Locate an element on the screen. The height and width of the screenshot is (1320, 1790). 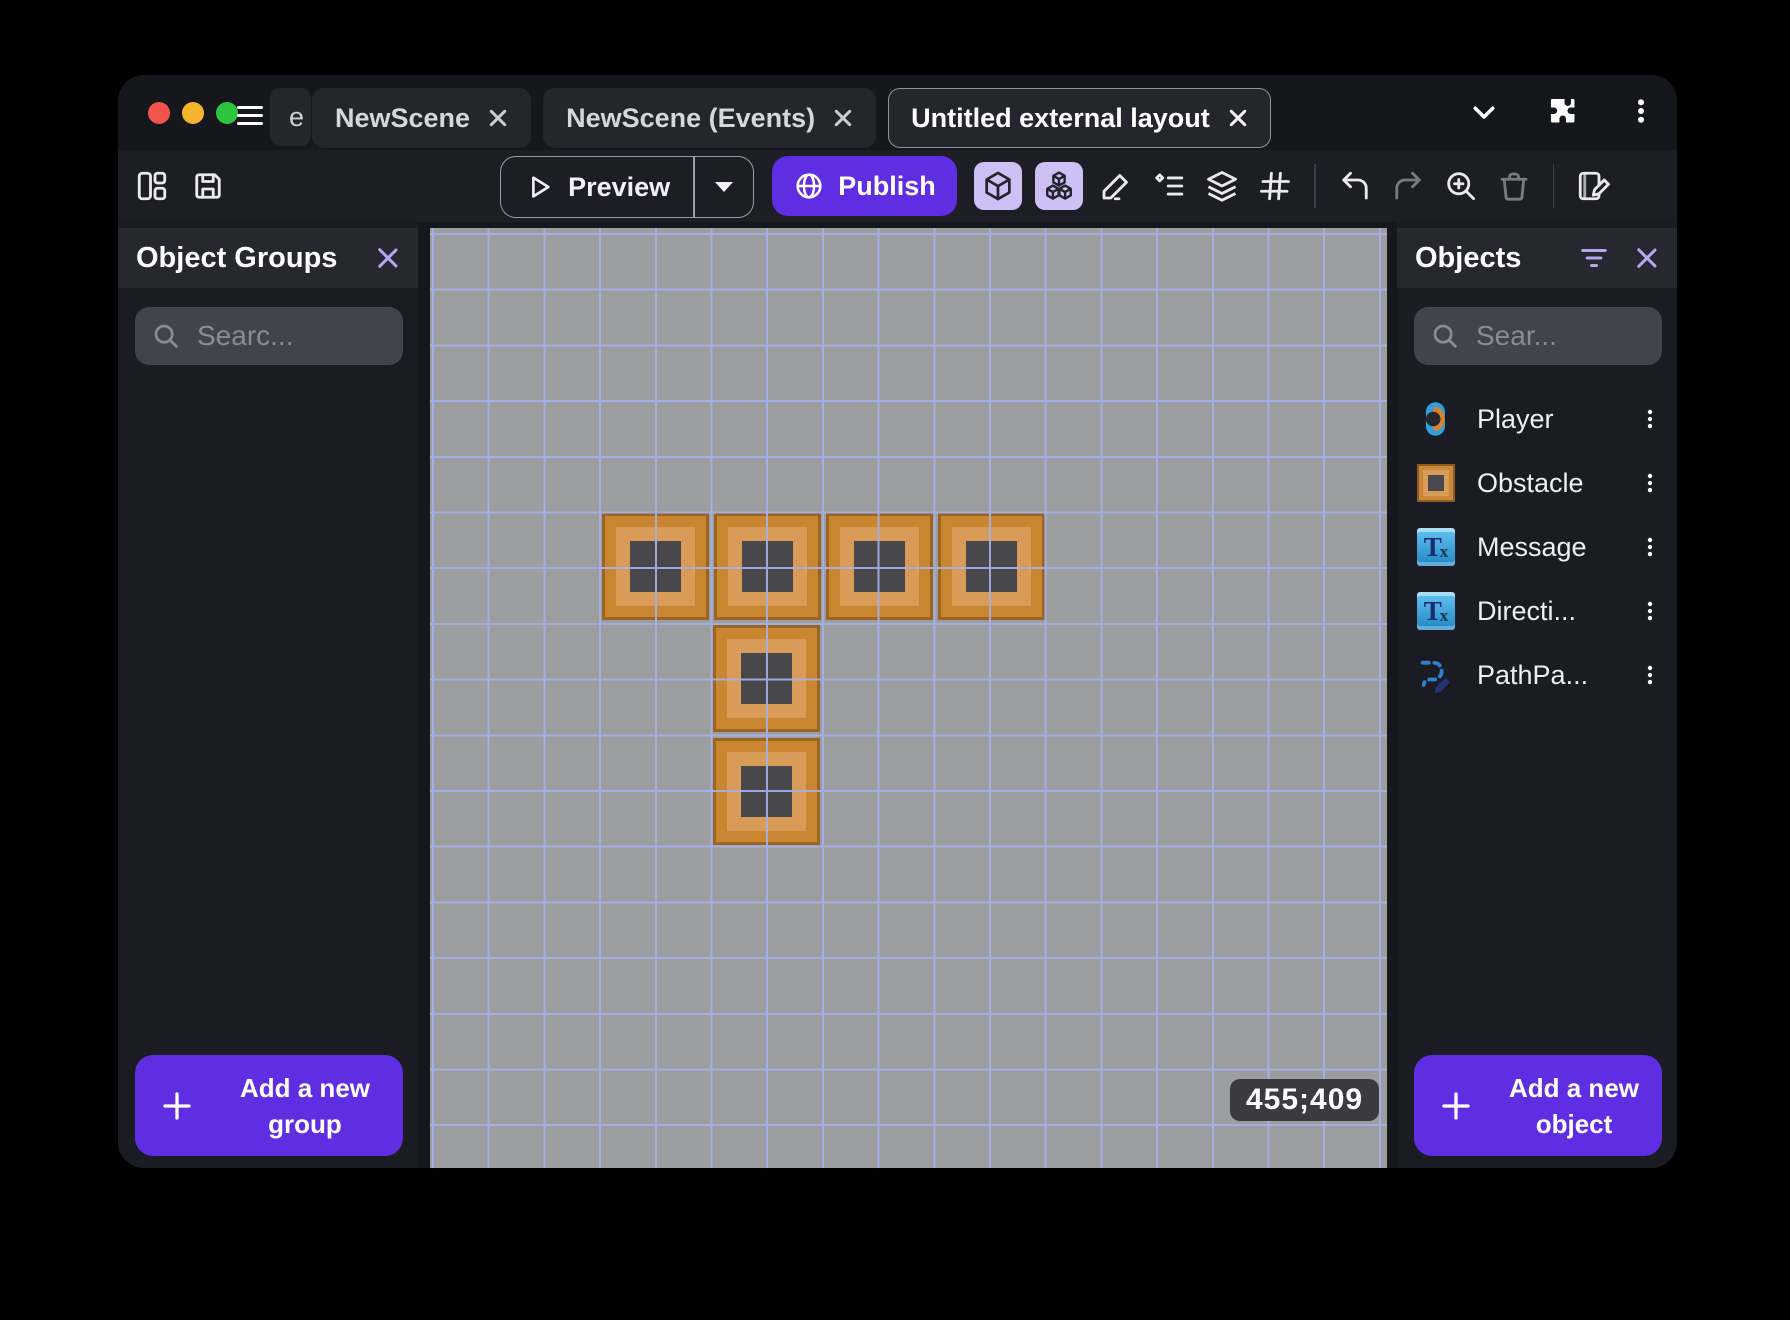
window-controls is located at coordinates (193, 113).